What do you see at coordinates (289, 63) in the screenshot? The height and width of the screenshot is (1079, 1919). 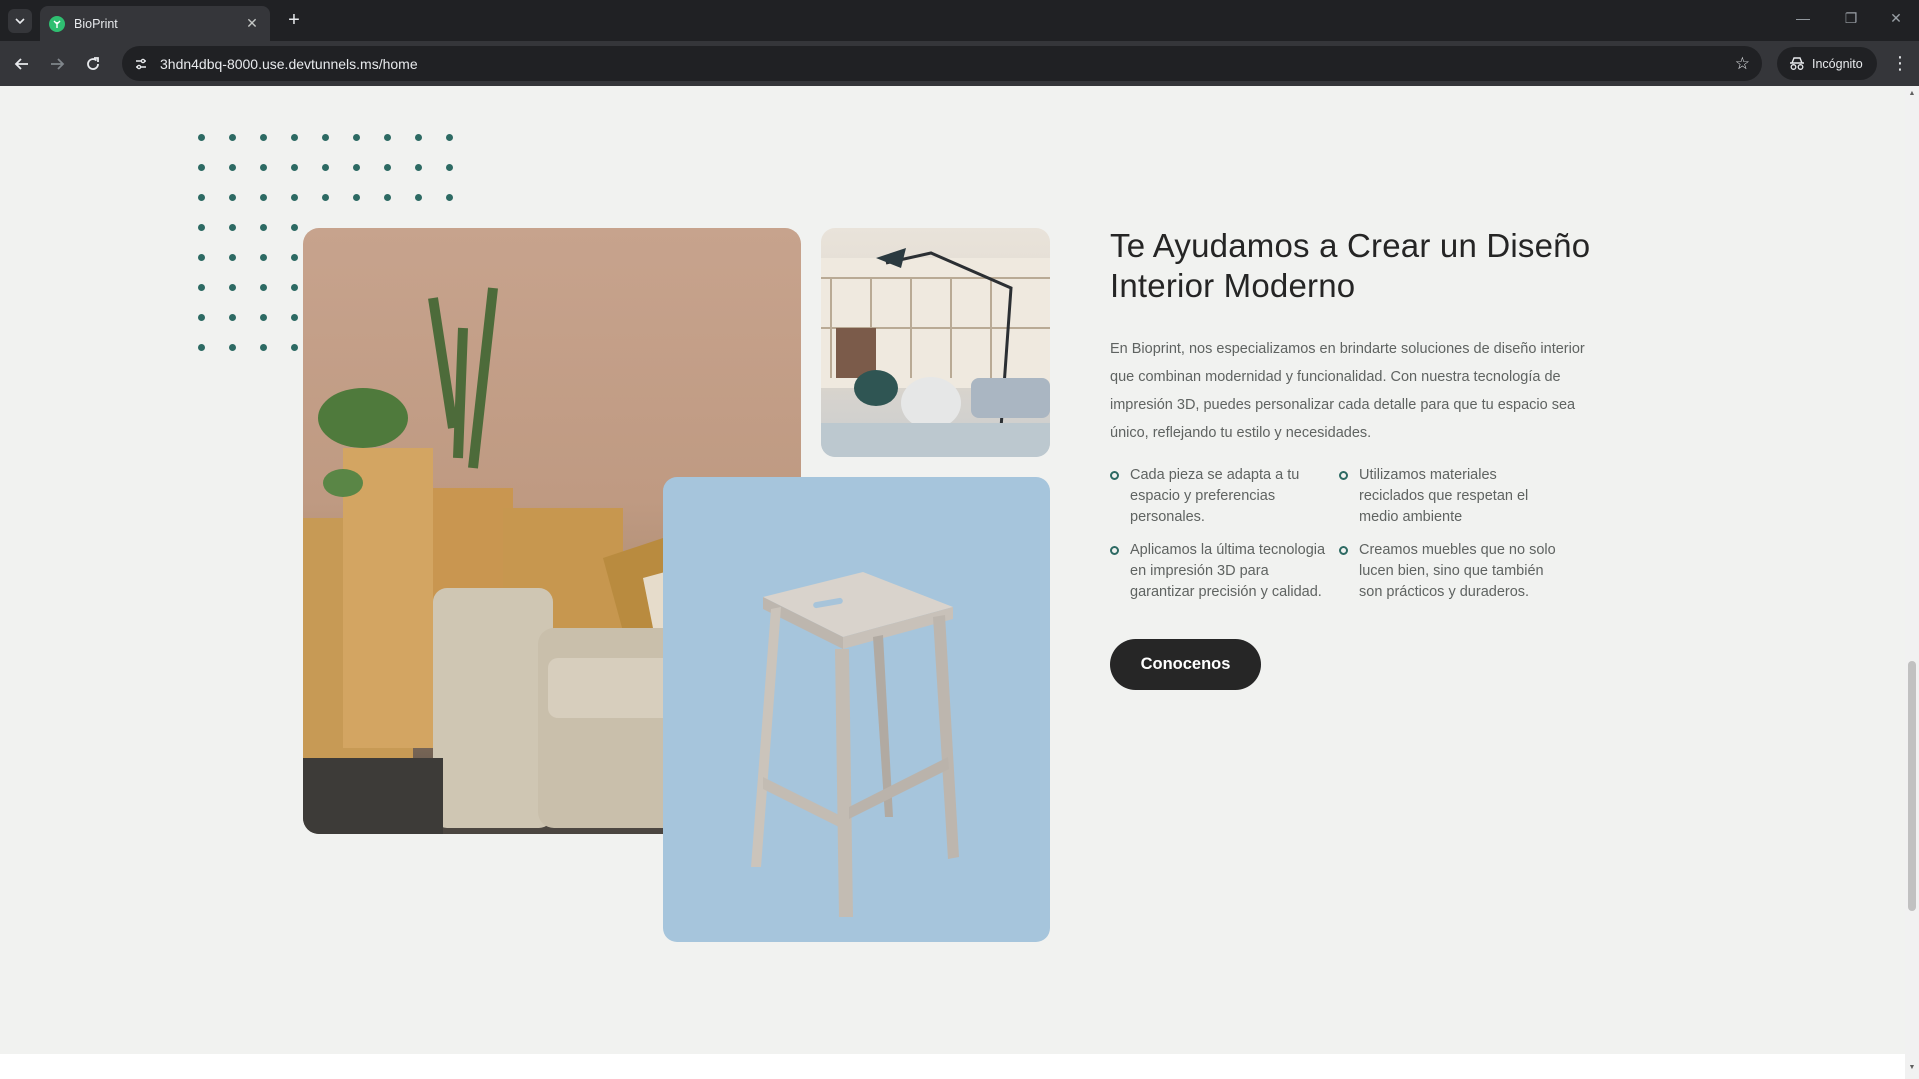 I see `url-text: 3hdn4dbq-8000.use.devtunnels.ms/home` at bounding box center [289, 63].